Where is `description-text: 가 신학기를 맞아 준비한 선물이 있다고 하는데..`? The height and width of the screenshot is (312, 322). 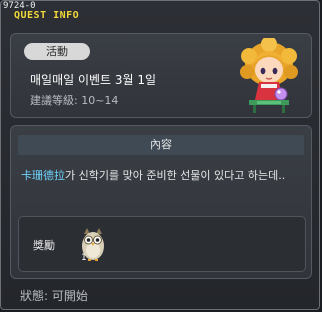
description-text: 가 신학기를 맞아 준비한 선물이 있다고 하는데.. is located at coordinates (175, 175).